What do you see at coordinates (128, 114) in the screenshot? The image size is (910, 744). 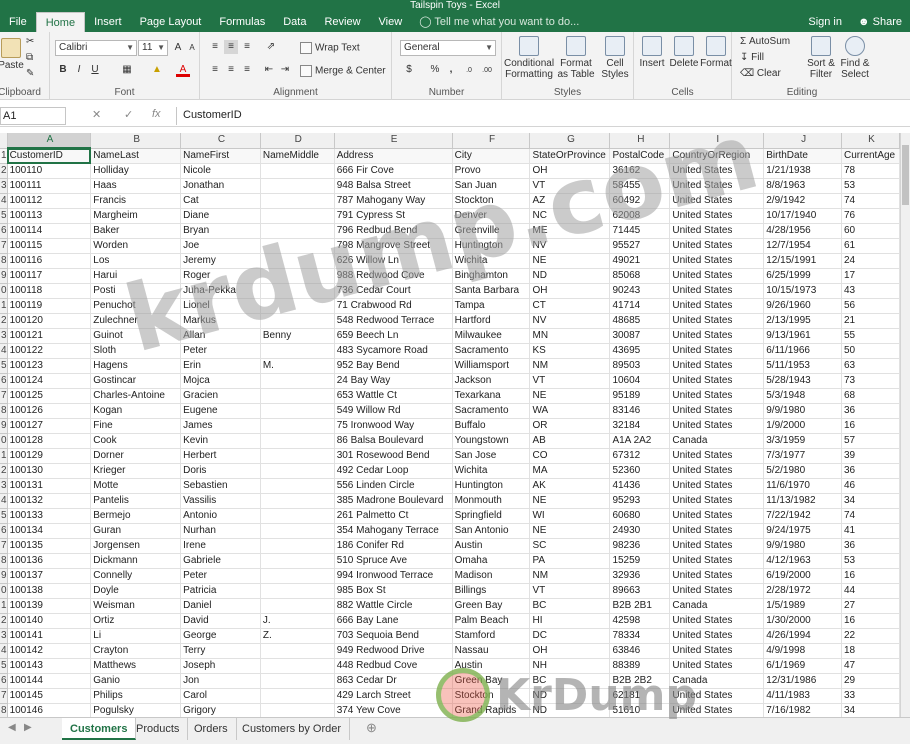 I see `enter-icon: ✓` at bounding box center [128, 114].